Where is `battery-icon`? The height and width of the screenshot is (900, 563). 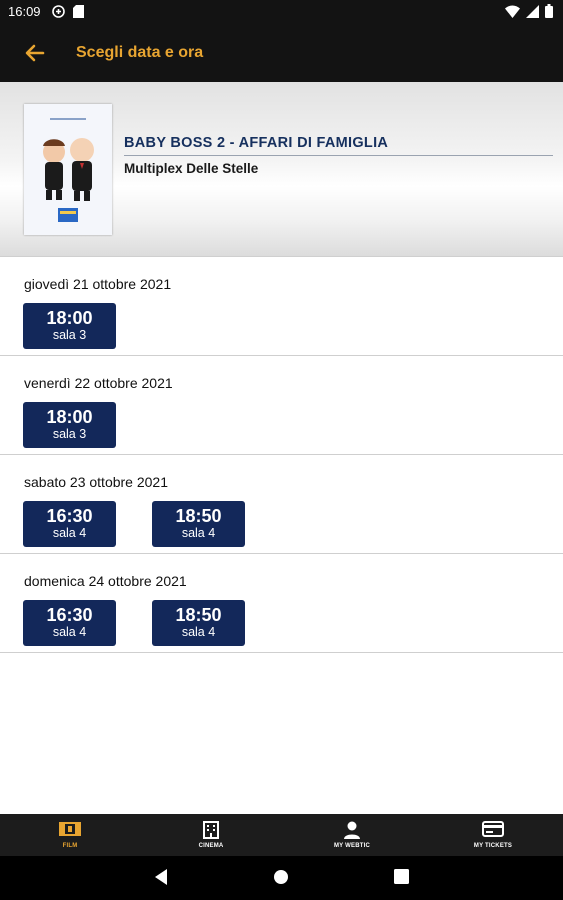
battery-icon is located at coordinates (549, 12).